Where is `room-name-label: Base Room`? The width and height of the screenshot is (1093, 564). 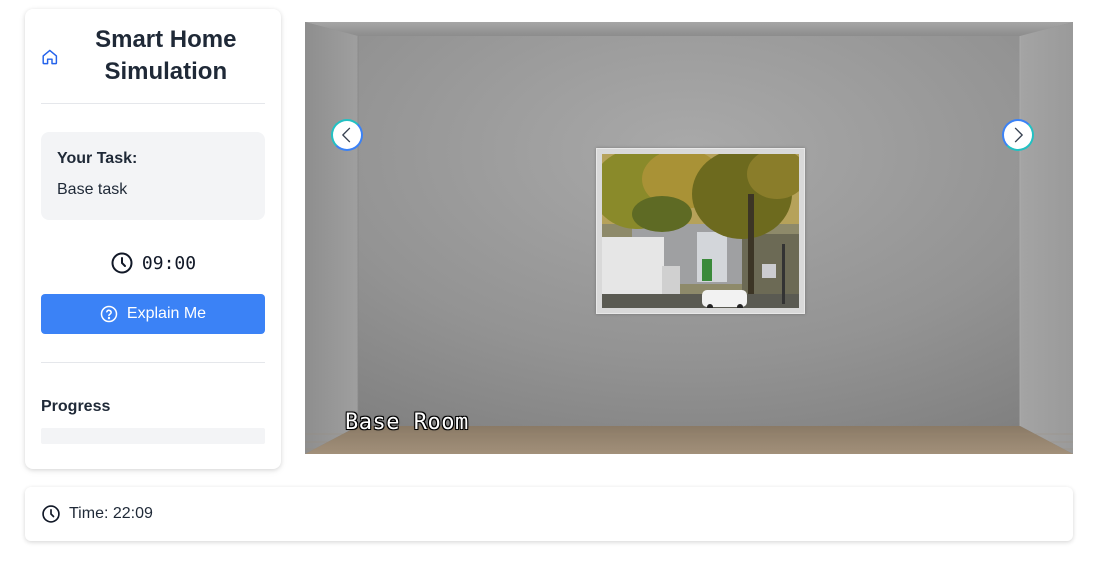
room-name-label: Base Room is located at coordinates (407, 422).